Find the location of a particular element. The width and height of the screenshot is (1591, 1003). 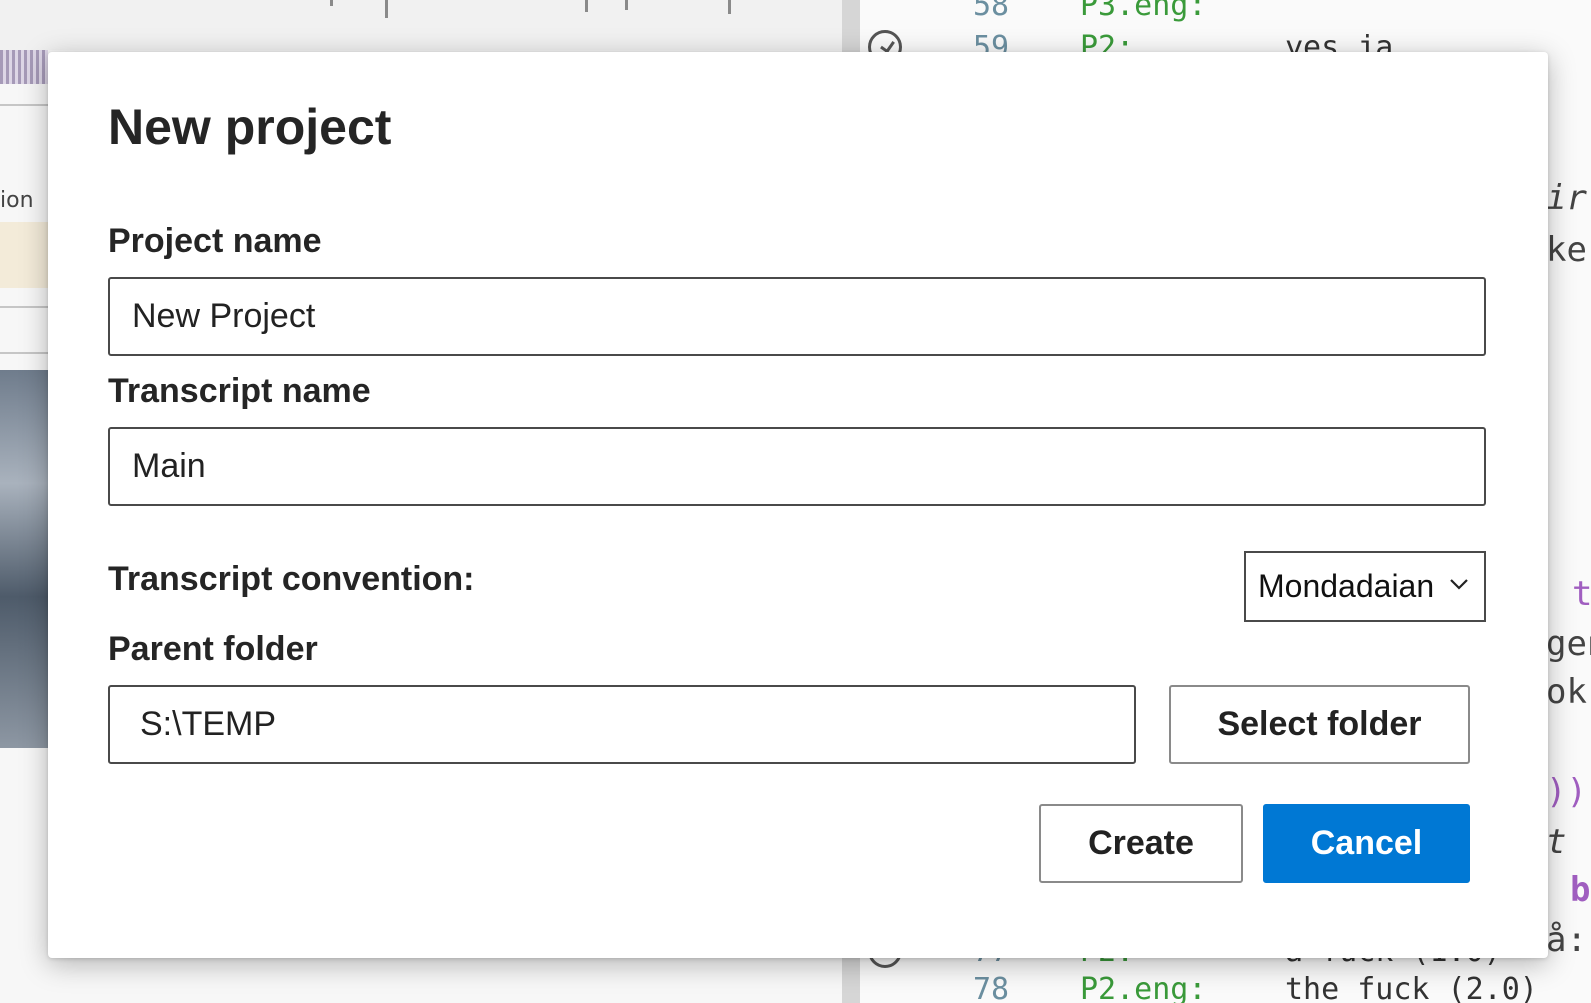

transcript-convention-select: Mondadaian is located at coordinates (1365, 586).